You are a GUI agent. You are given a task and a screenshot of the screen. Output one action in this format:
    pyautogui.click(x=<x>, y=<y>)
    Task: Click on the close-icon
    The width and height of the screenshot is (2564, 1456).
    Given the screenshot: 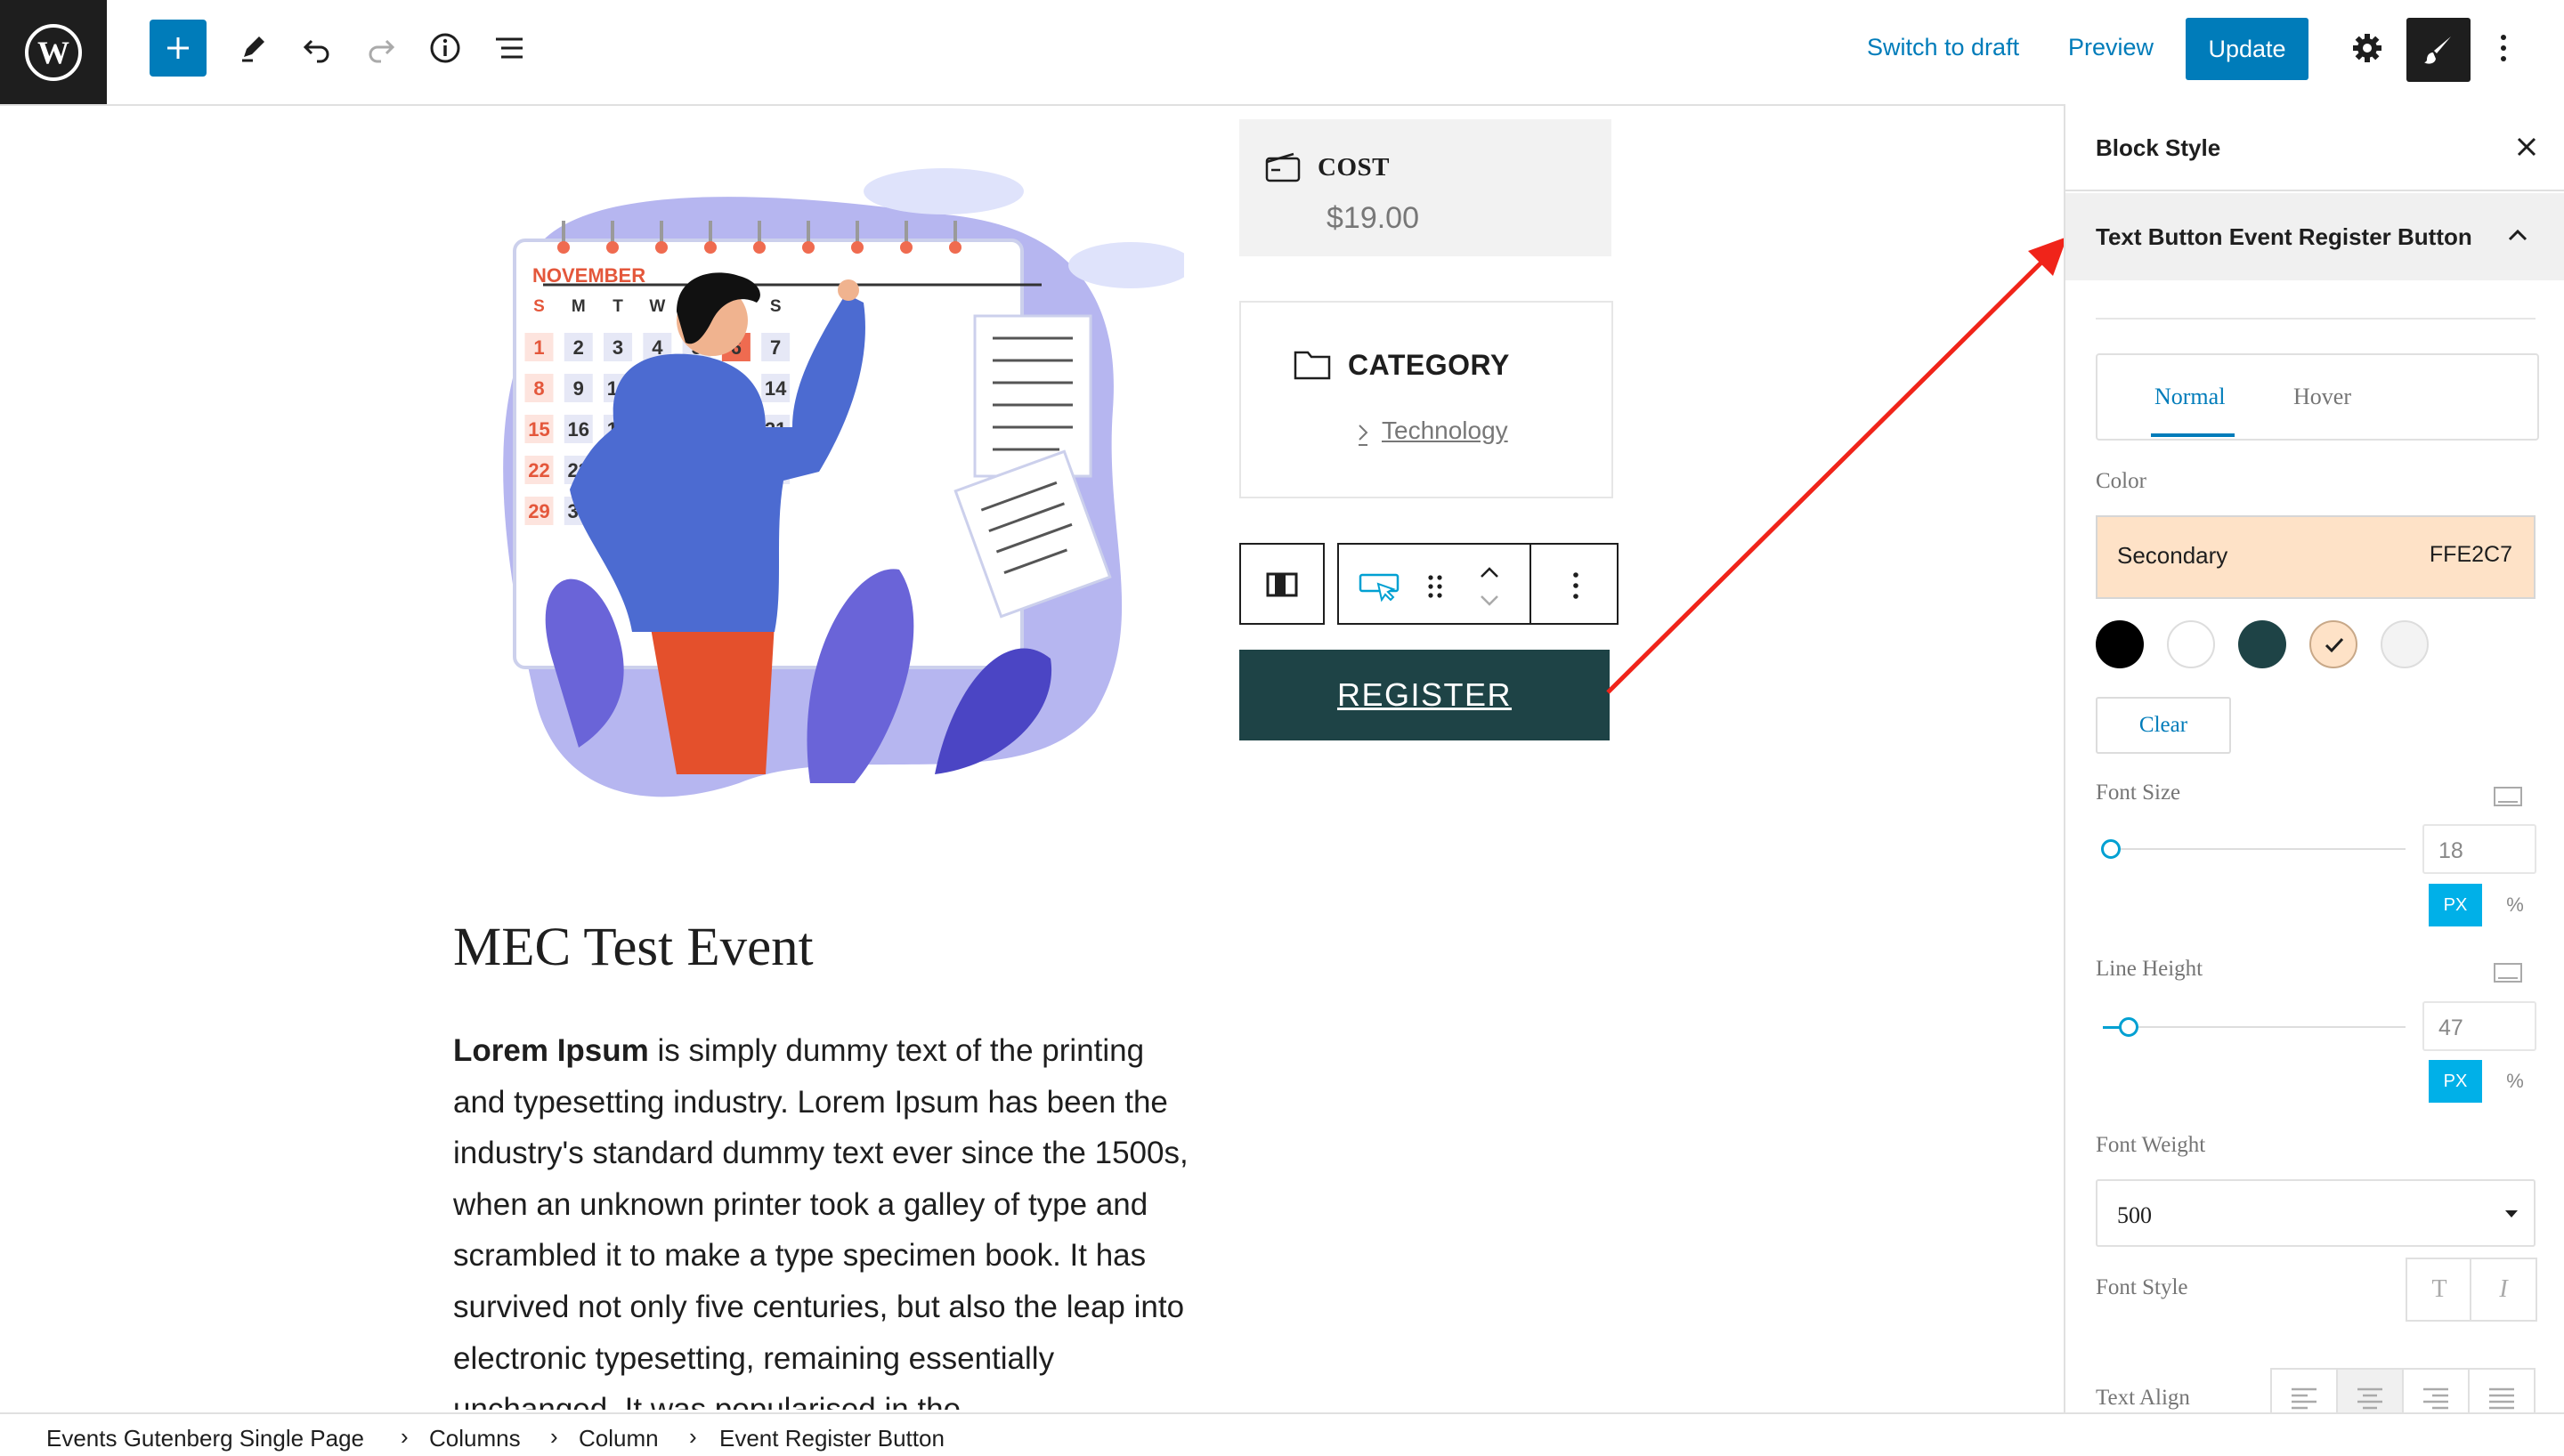 What is the action you would take?
    pyautogui.click(x=2526, y=146)
    